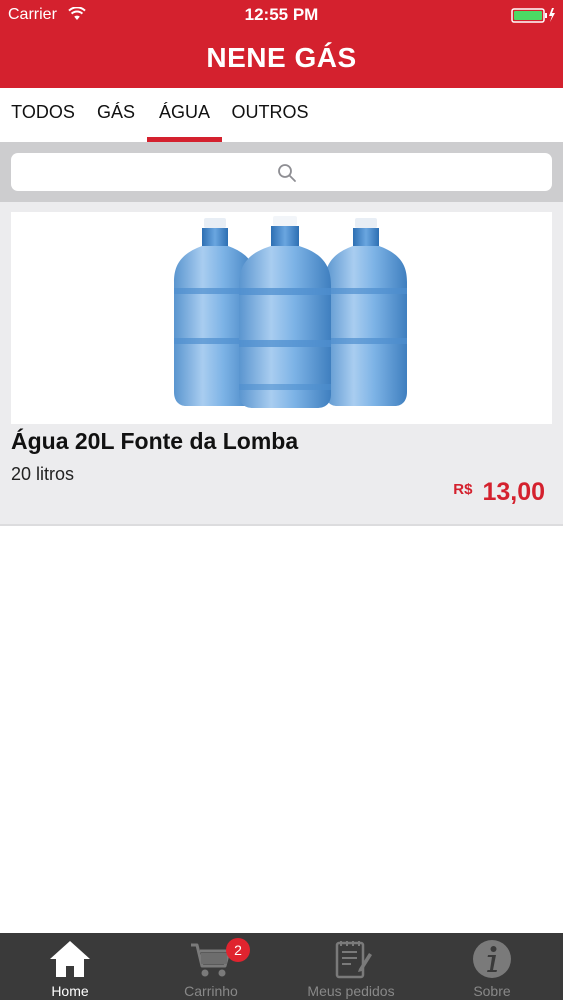 This screenshot has width=563, height=1000. Describe the element at coordinates (366, 312) in the screenshot. I see `bottle-right` at that location.